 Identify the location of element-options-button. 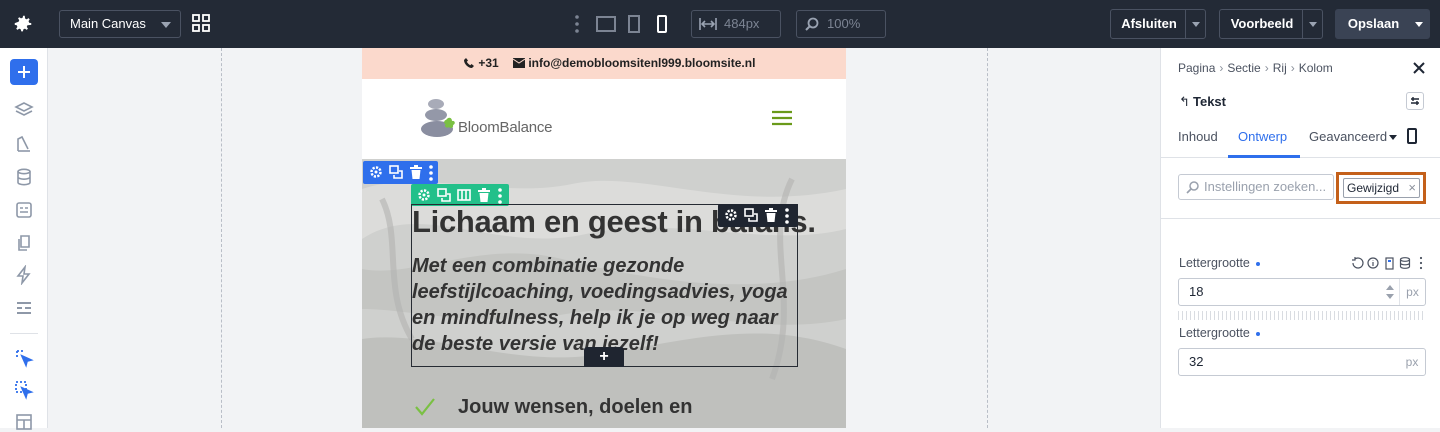
(1415, 101).